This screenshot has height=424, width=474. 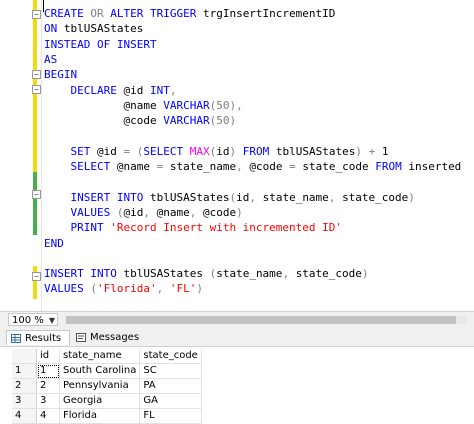 I want to click on code-line: VALUES ('Florida', 'FL'), so click(x=123, y=288).